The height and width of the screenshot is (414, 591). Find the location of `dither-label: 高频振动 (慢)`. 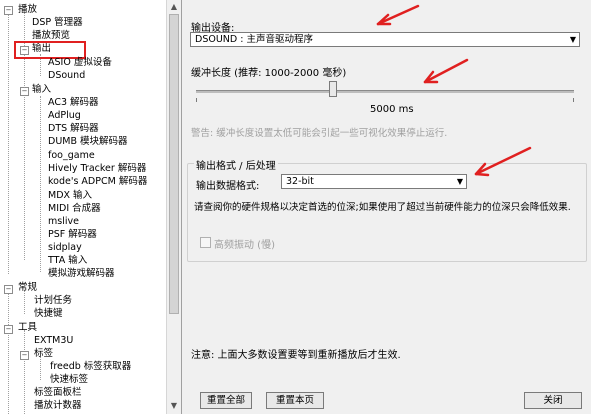

dither-label: 高频振动 (慢) is located at coordinates (244, 245).